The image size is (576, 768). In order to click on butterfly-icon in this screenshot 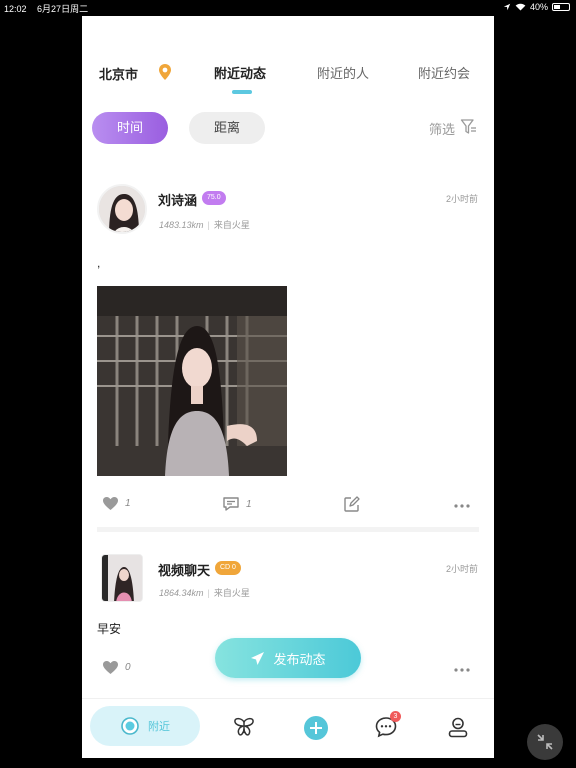, I will do `click(244, 727)`.